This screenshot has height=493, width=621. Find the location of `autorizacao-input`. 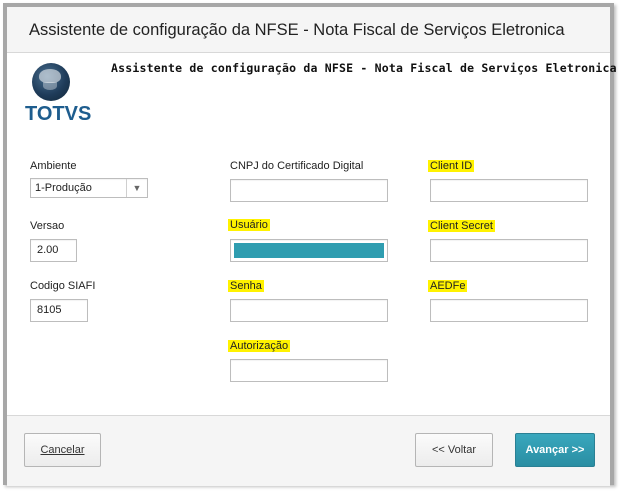

autorizacao-input is located at coordinates (309, 370).